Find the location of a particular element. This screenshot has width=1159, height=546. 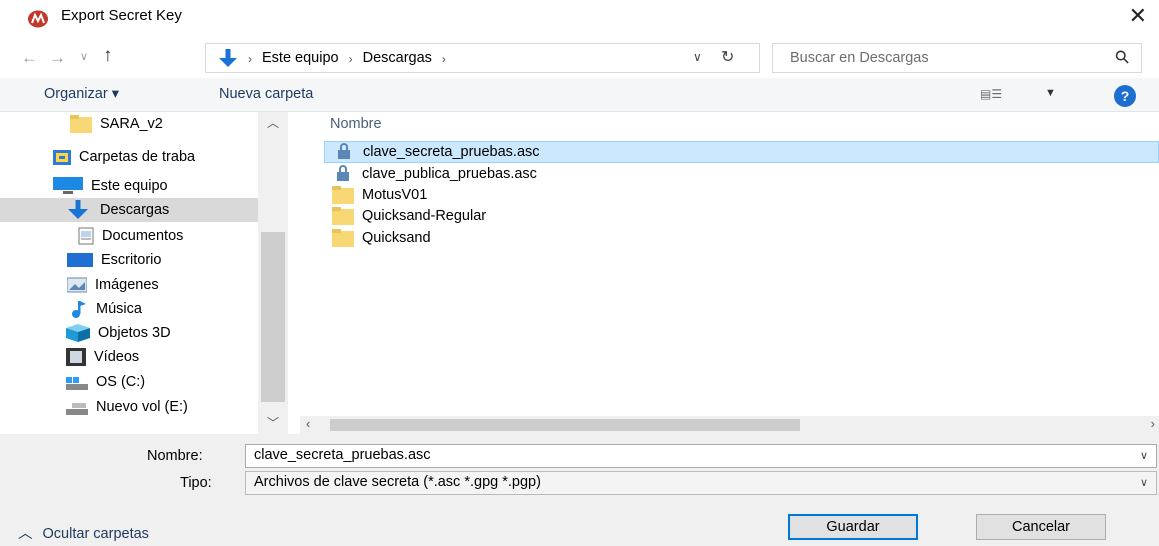

list-item: MotusV01 is located at coordinates (741, 195).